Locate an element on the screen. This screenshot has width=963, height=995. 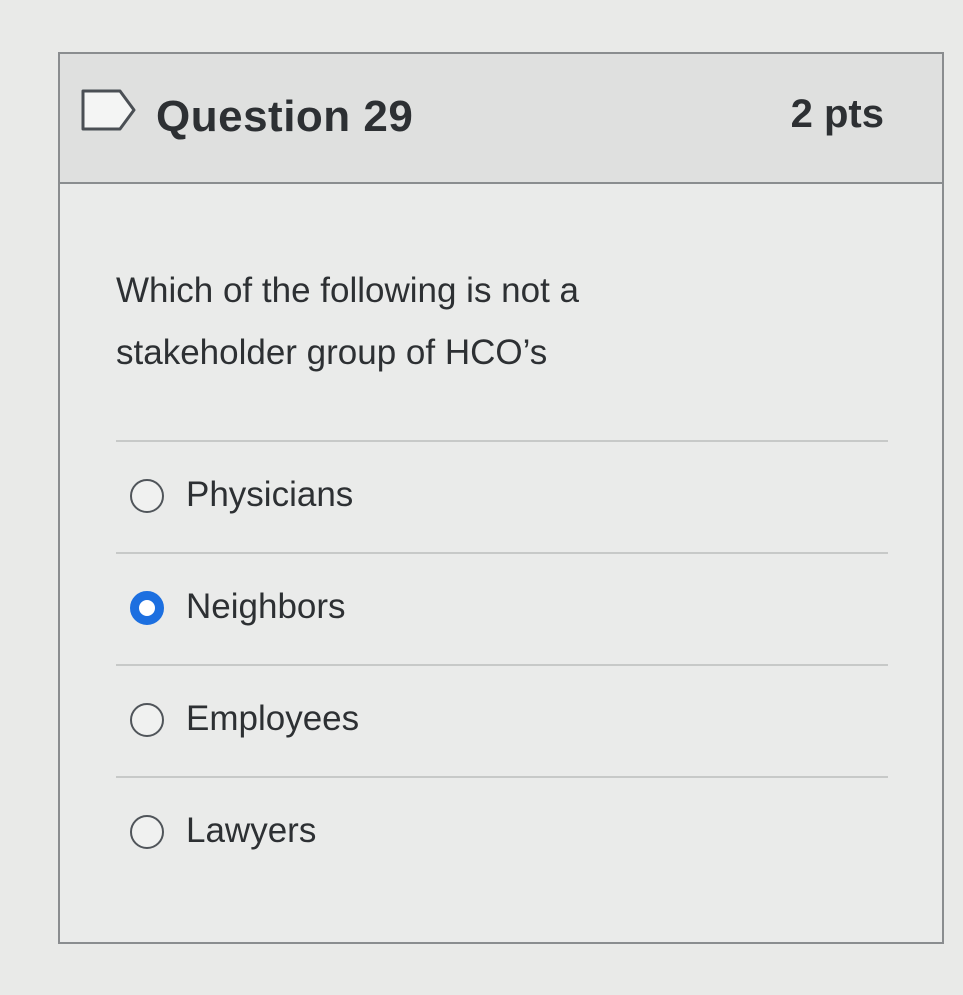
radio-button-selected is located at coordinates (147, 608).